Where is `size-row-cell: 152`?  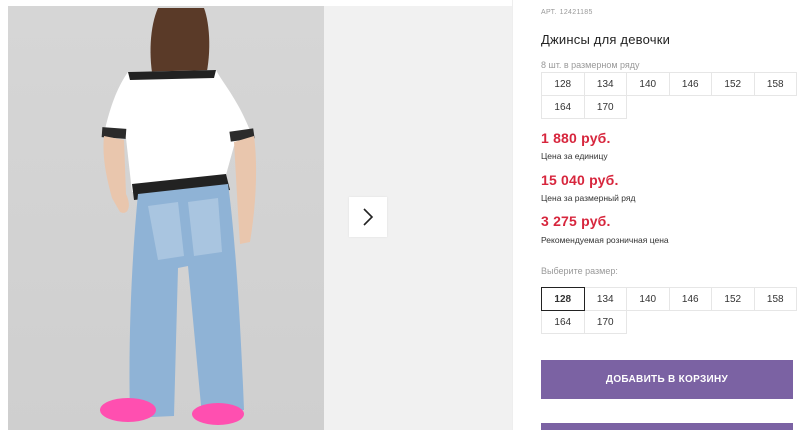 size-row-cell: 152 is located at coordinates (733, 84).